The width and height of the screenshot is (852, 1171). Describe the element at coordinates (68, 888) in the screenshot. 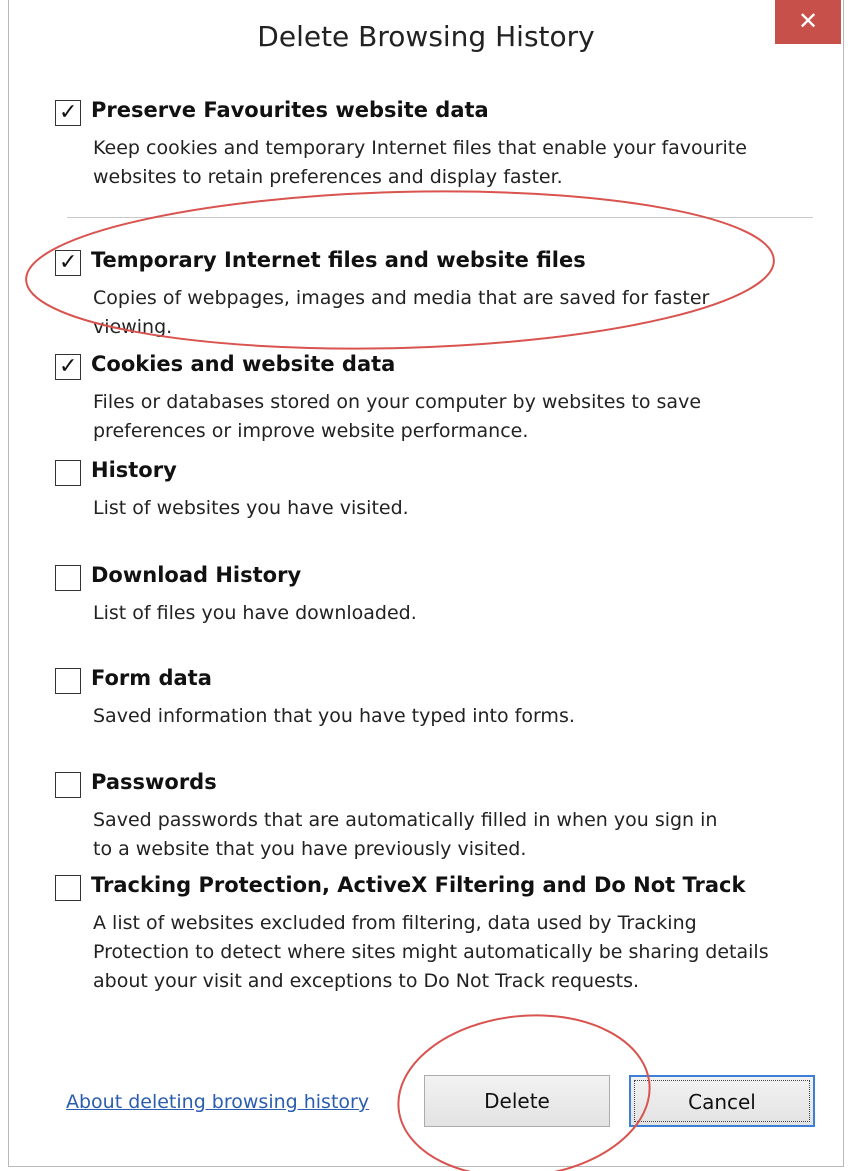

I see `checkbox-tracking-protection` at that location.